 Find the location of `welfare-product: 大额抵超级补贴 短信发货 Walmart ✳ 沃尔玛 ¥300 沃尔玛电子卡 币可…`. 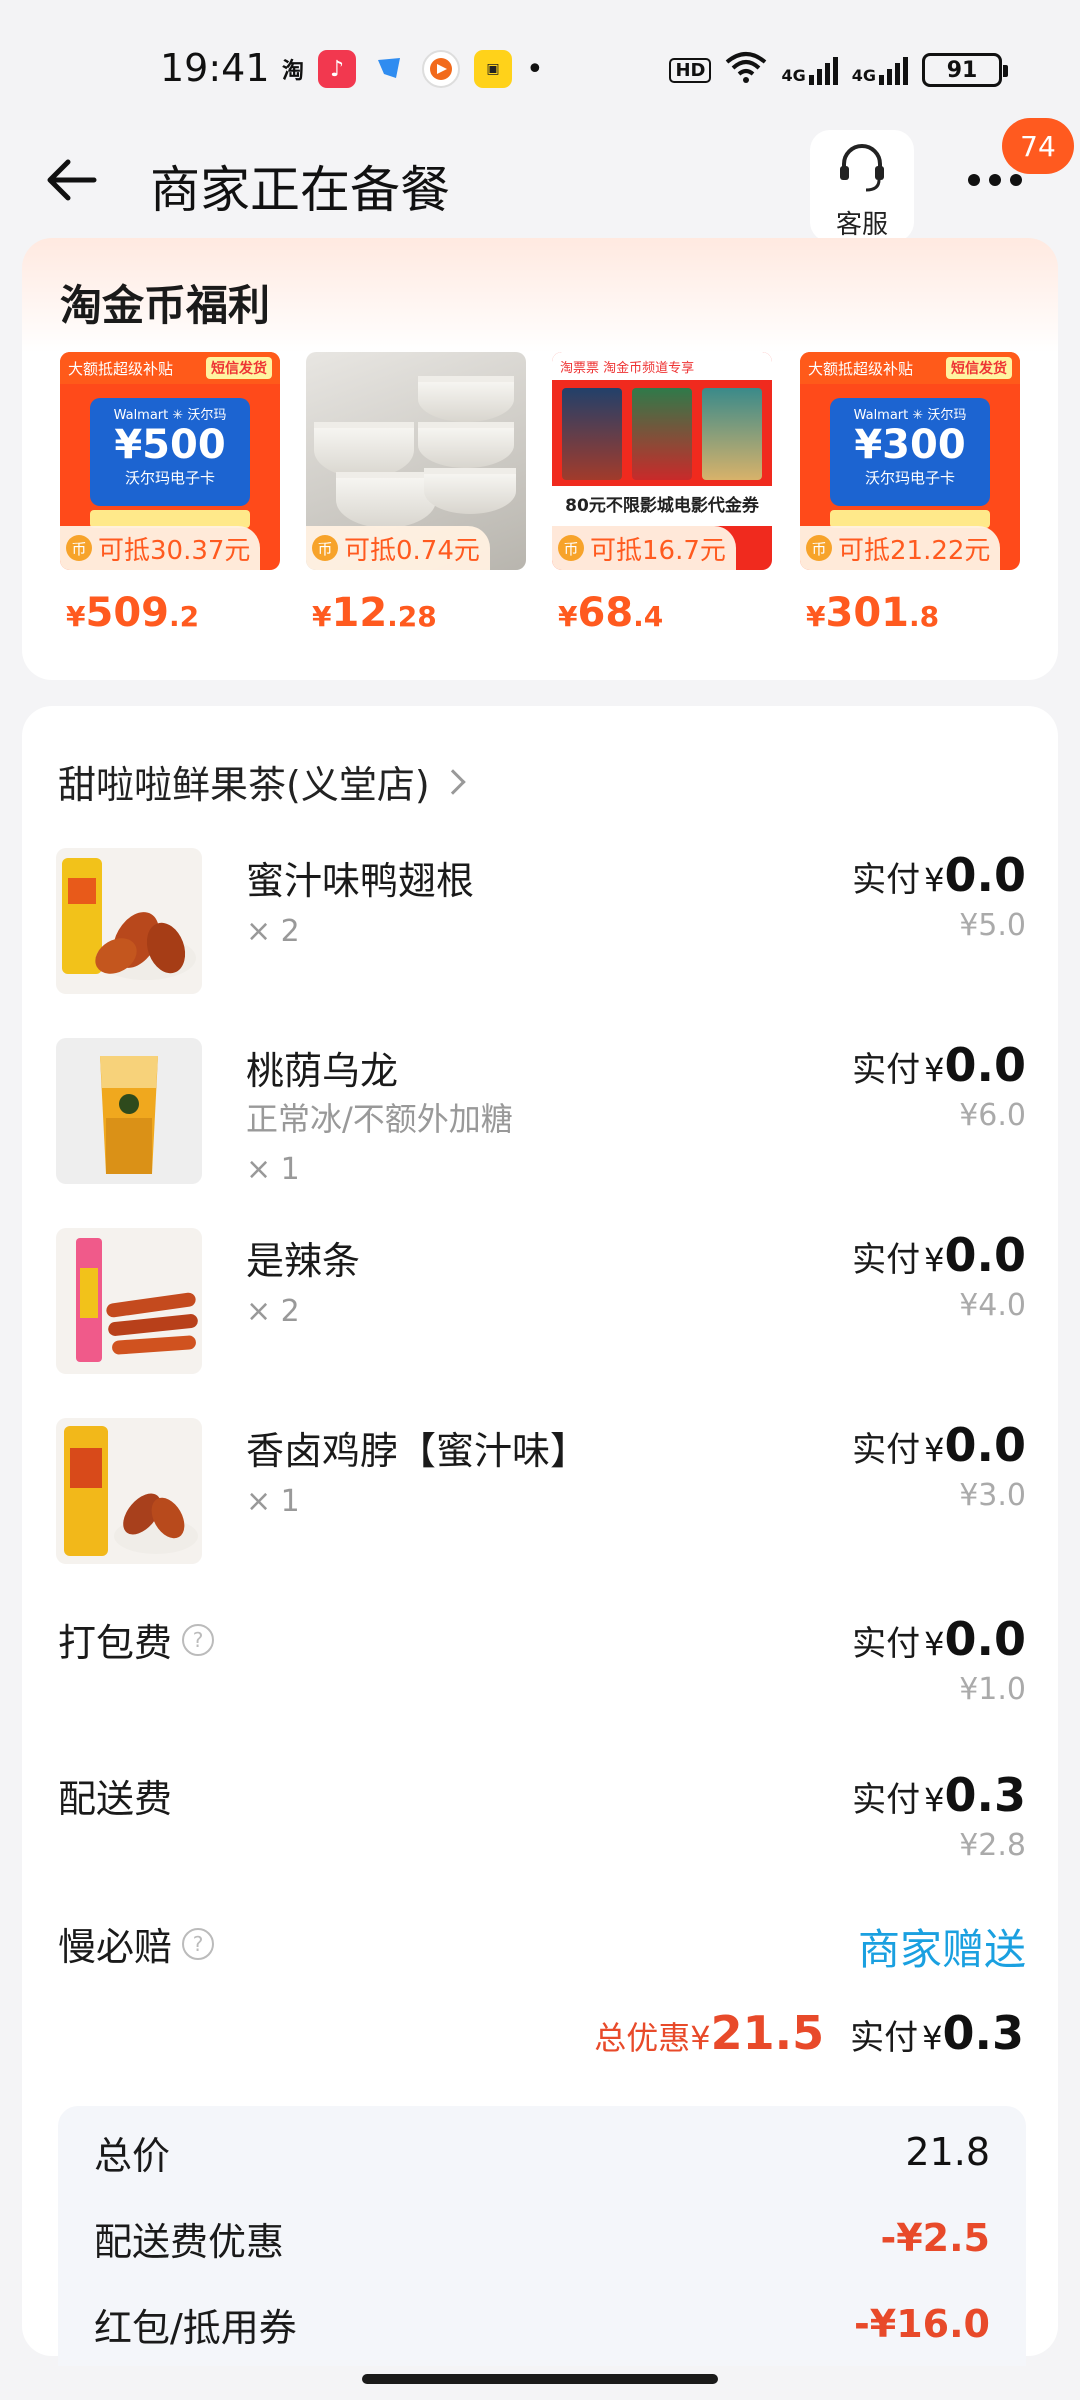

welfare-product: 大额抵超级补贴 短信发货 Walmart ✳ 沃尔玛 ¥300 沃尔玛电子卡 币可… is located at coordinates (910, 494).